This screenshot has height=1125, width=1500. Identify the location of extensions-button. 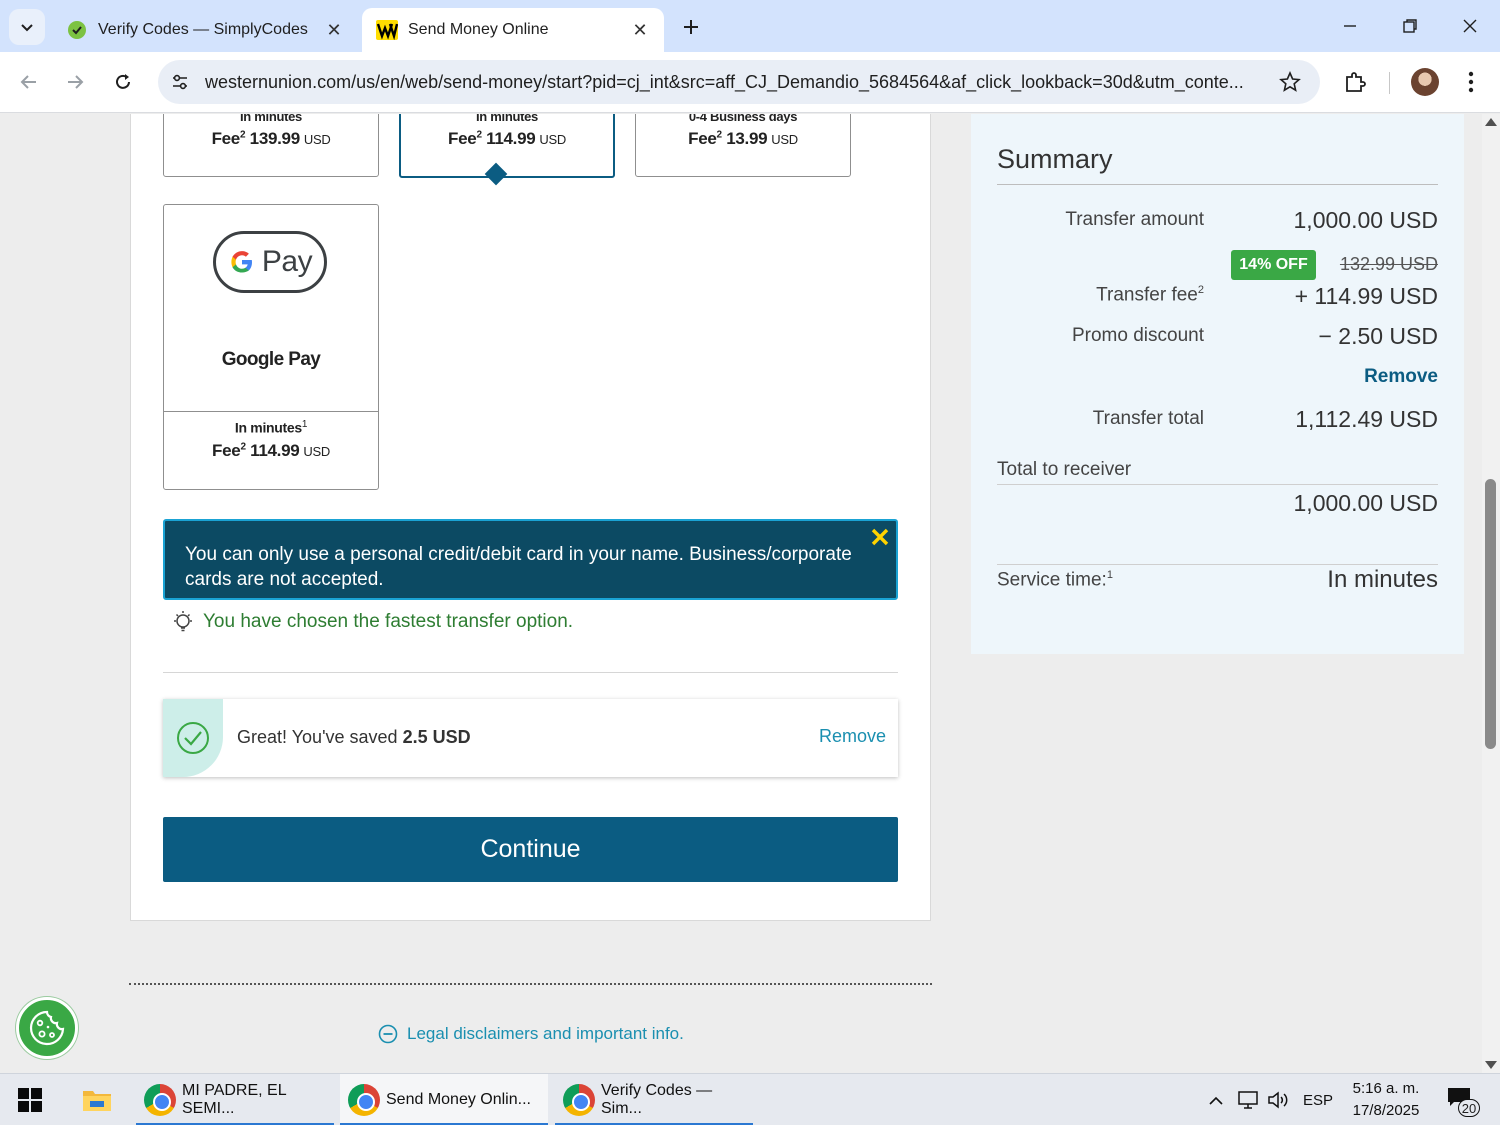
(1355, 82).